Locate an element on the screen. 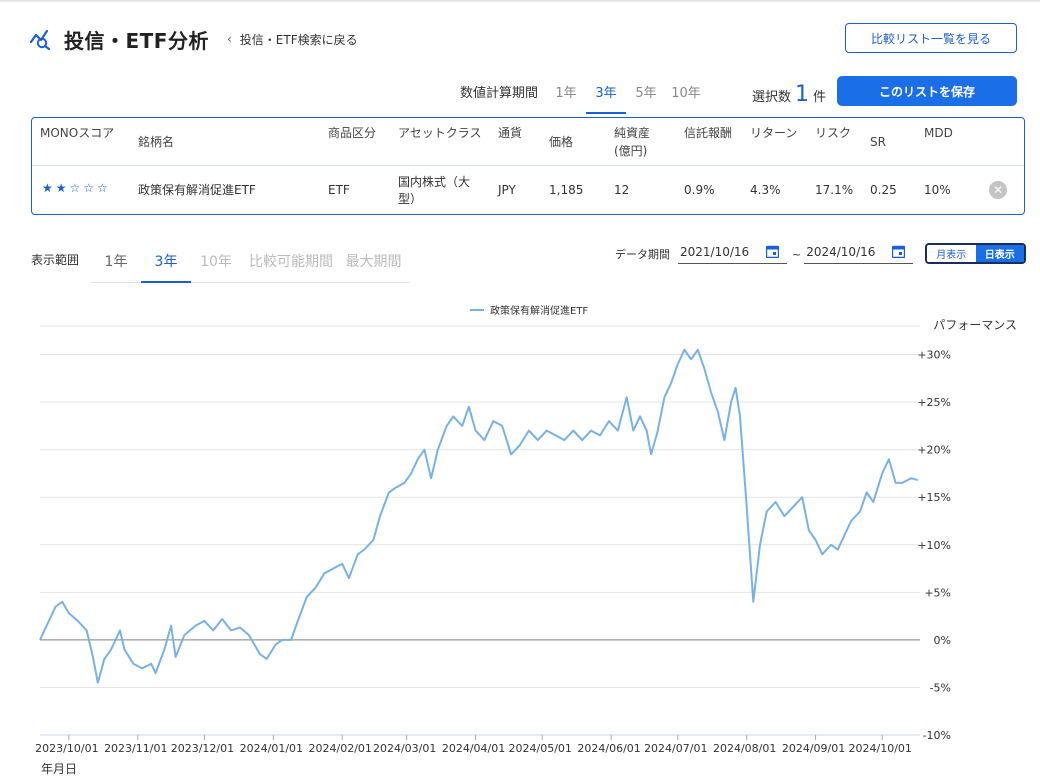 This screenshot has height=783, width=1040. fund-risk: 17.1% is located at coordinates (834, 190).